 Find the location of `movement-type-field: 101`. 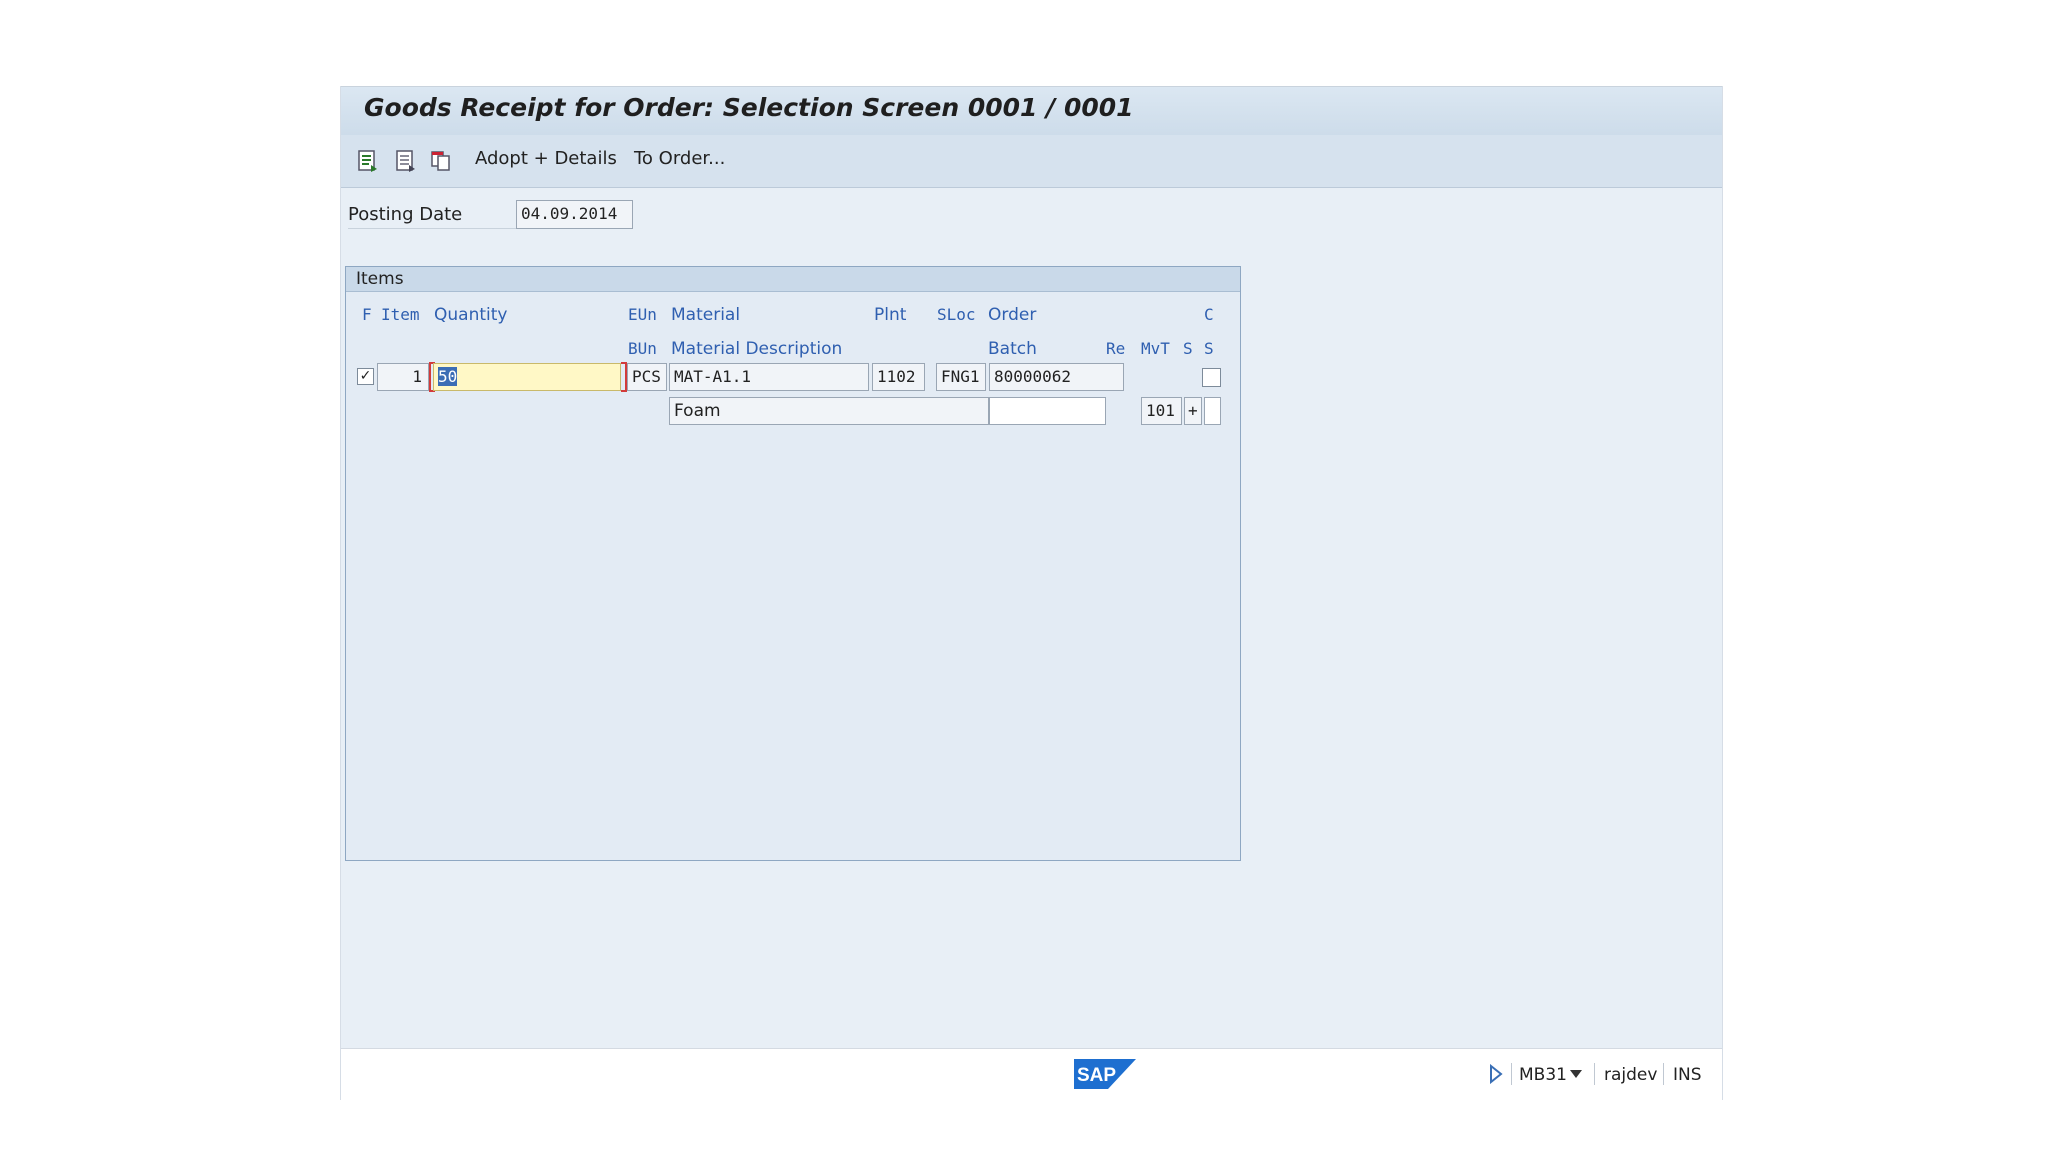

movement-type-field: 101 is located at coordinates (1161, 411).